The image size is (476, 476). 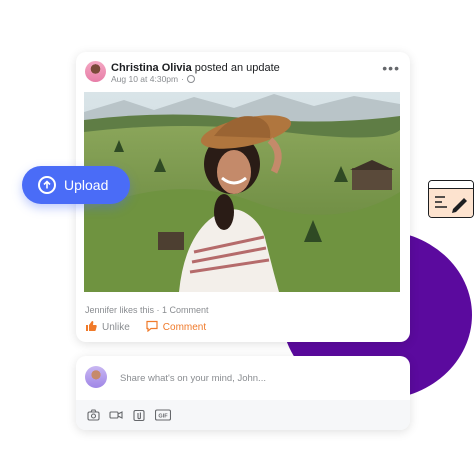 I want to click on comment-button: Comment, so click(x=176, y=327).